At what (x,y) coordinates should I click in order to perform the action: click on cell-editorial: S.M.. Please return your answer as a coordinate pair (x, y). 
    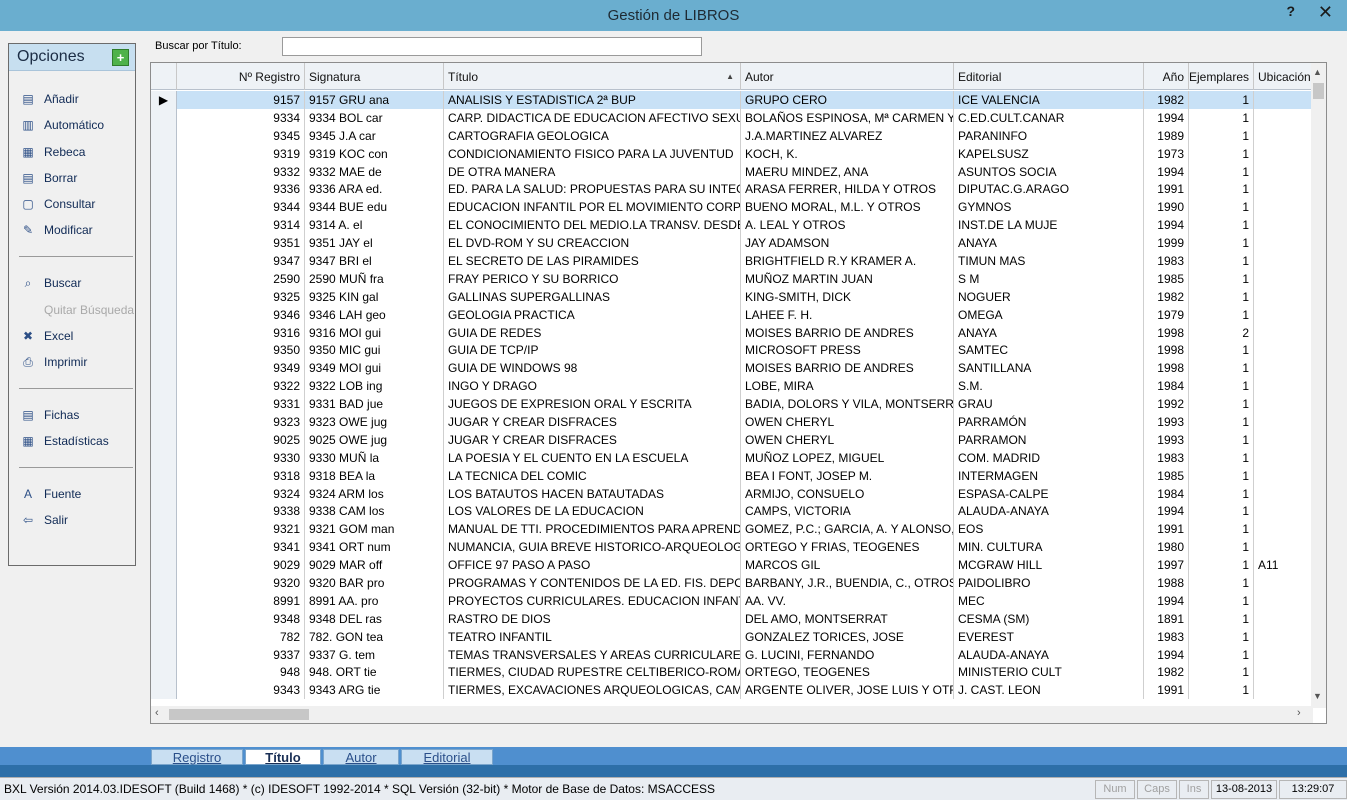
    Looking at the image, I should click on (1049, 386).